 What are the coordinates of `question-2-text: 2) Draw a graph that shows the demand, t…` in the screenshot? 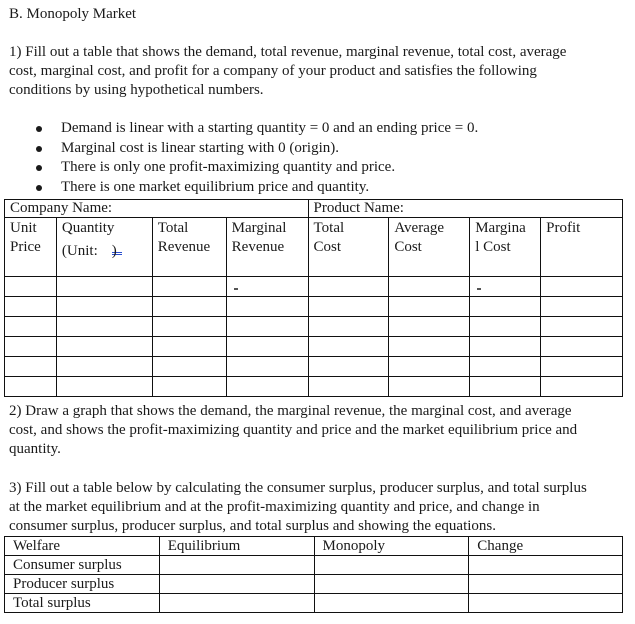 It's located at (319, 430).